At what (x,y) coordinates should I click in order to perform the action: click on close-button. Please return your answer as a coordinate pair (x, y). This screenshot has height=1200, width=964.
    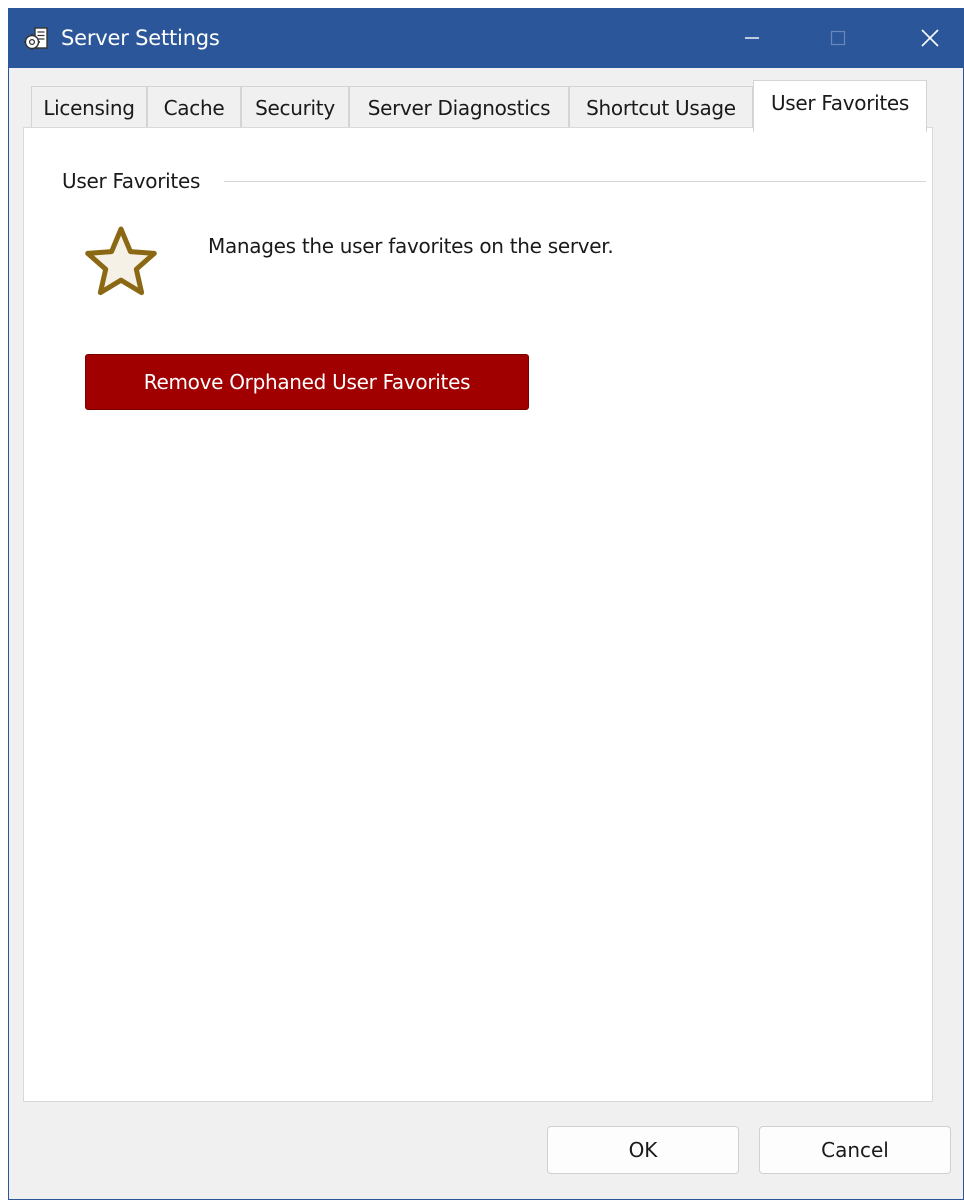
    Looking at the image, I should click on (929, 38).